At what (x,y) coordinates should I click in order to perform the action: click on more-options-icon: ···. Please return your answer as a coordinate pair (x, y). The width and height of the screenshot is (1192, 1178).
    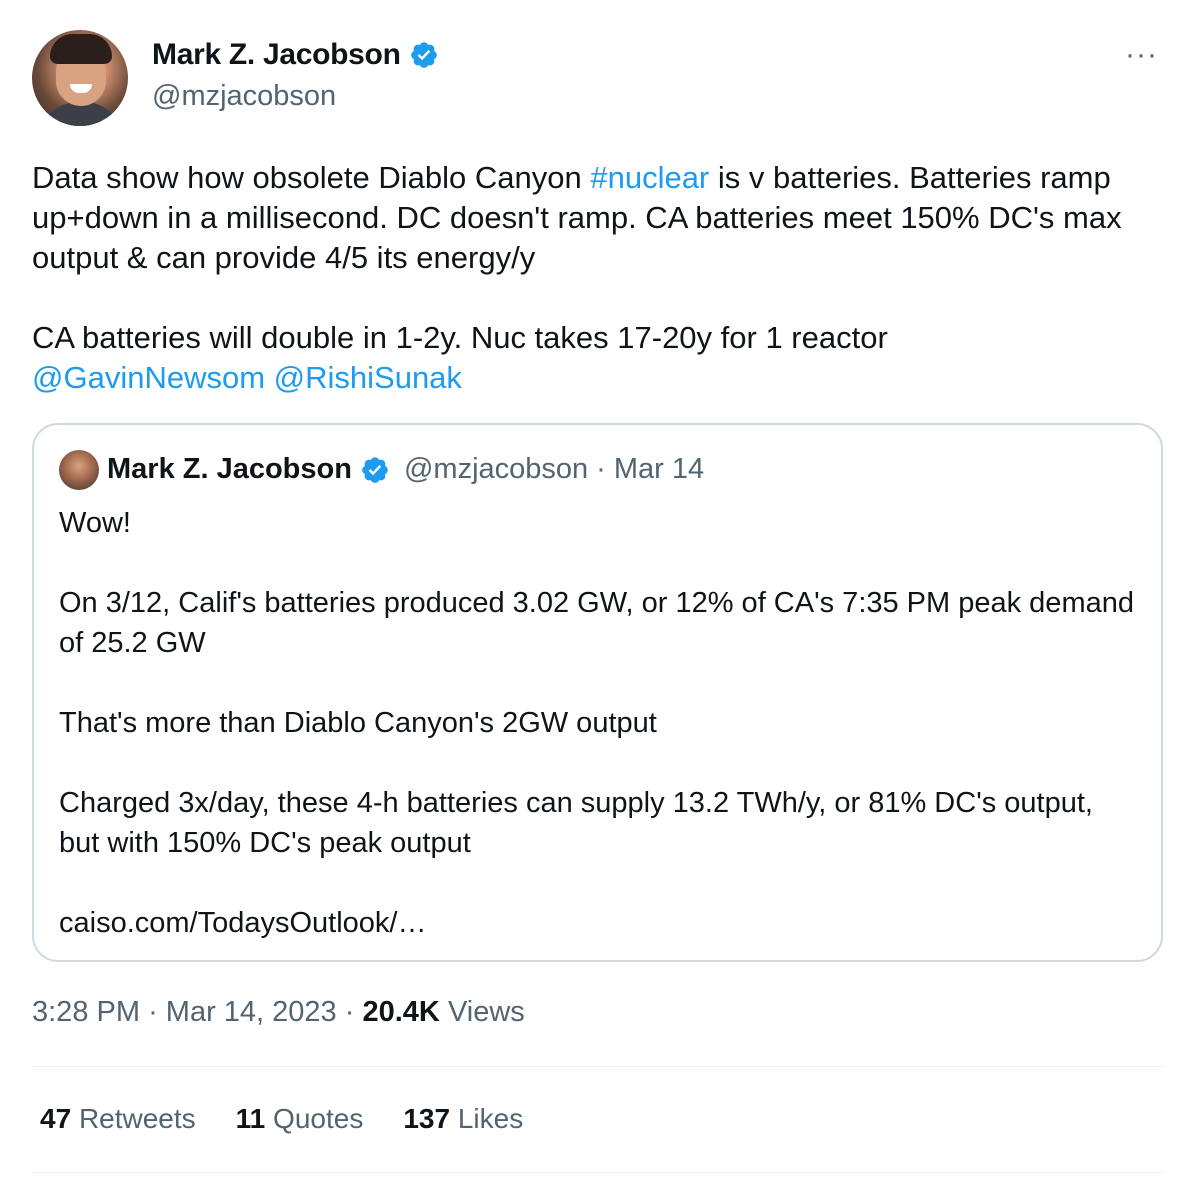
    Looking at the image, I should click on (1141, 55).